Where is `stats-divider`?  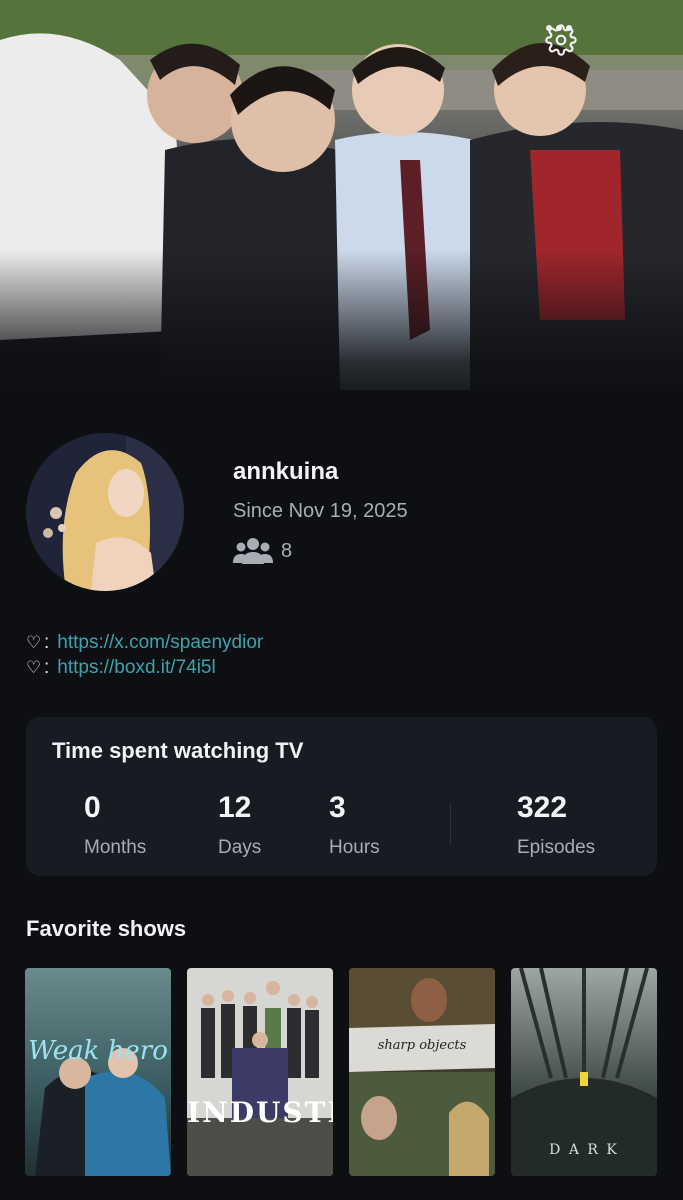 stats-divider is located at coordinates (450, 824).